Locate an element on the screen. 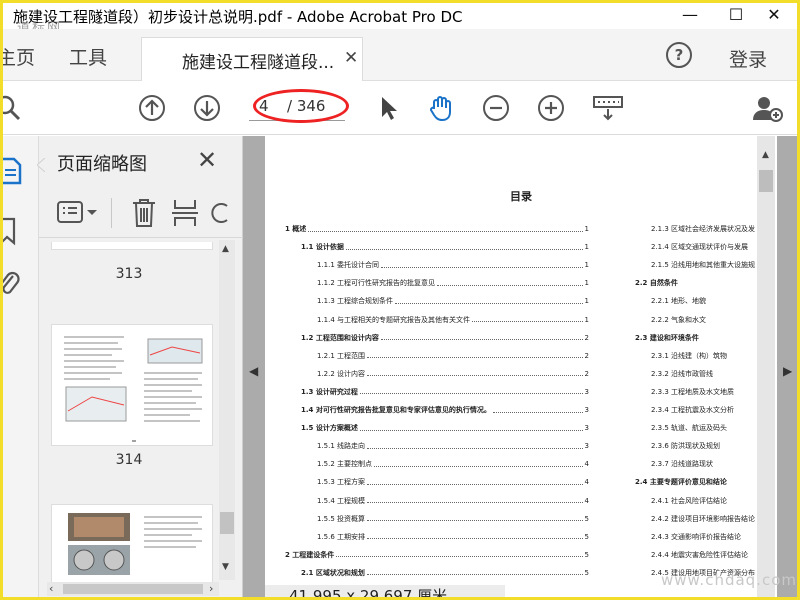 The width and height of the screenshot is (800, 600). toc-entry: 1.5.6 工期安排 5 is located at coordinates (453, 536).